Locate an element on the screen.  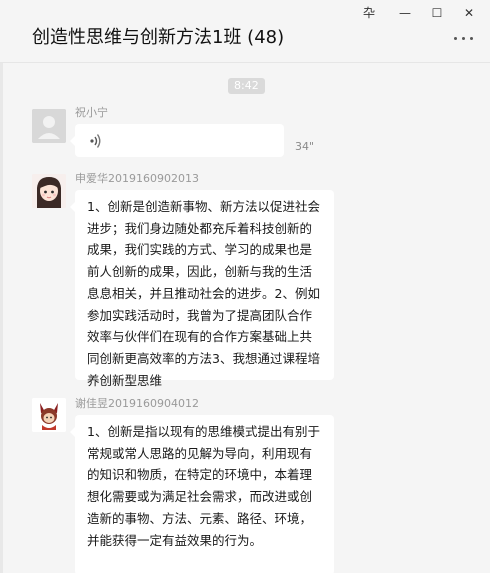
default-avatar-icon is located at coordinates (49, 126).